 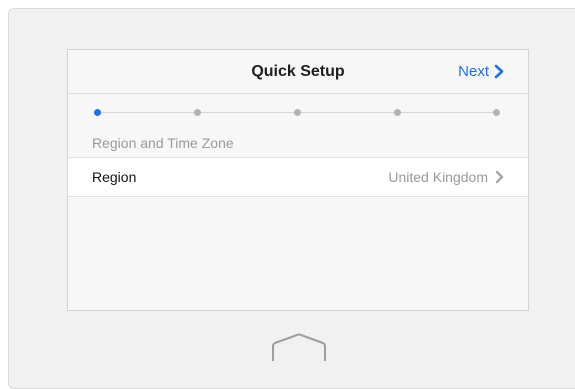 I want to click on current-step-label: Region and Time Zone, so click(x=163, y=143).